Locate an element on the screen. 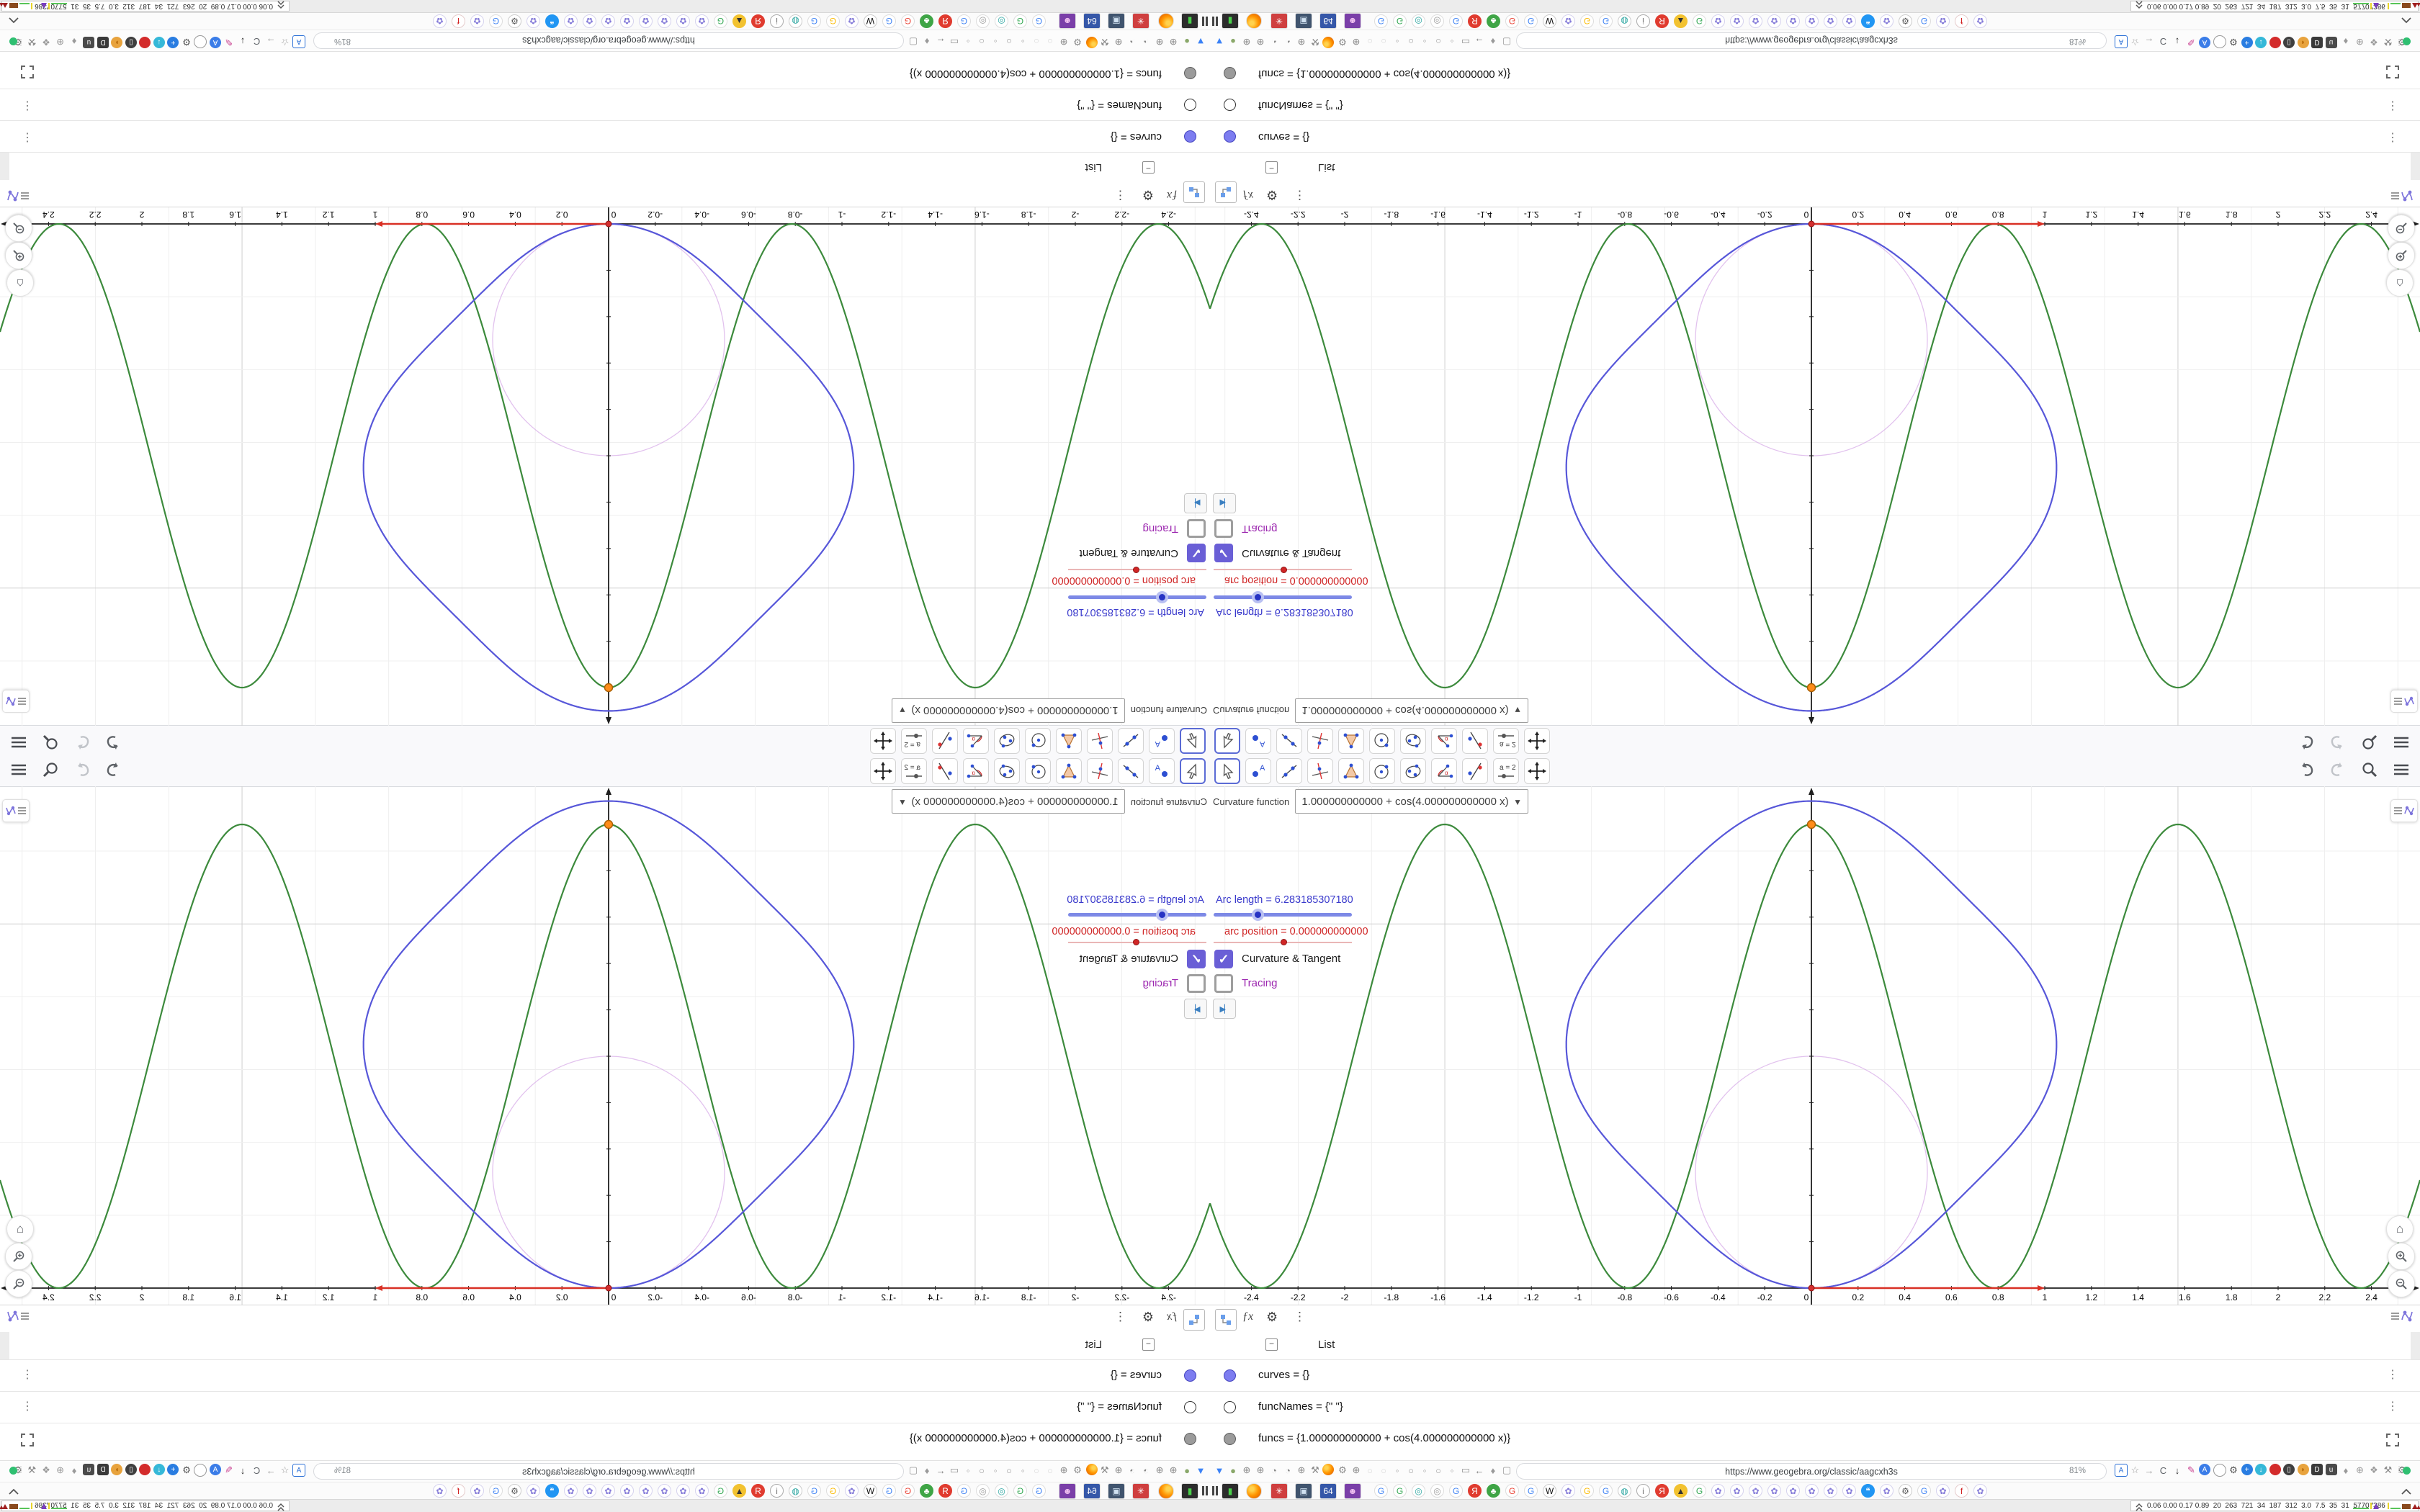 The height and width of the screenshot is (1512, 2420). angle-tool-button: α is located at coordinates (1444, 771).